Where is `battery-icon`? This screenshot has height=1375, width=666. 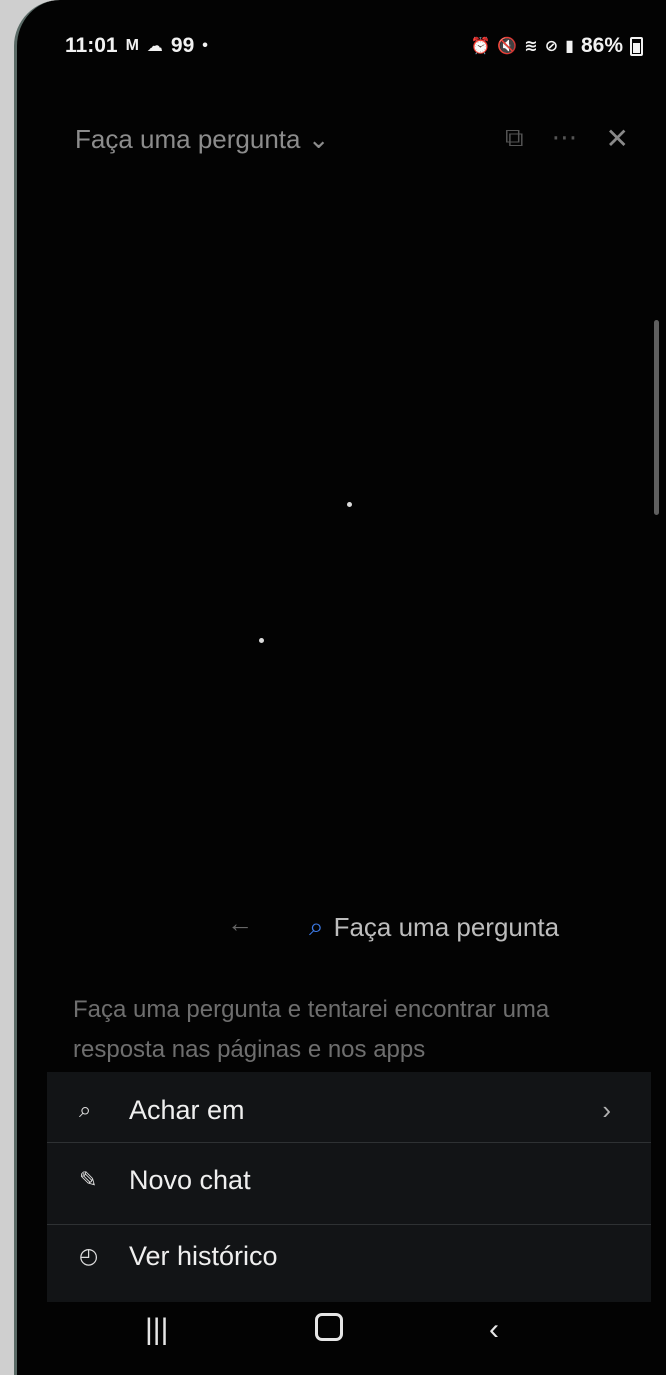 battery-icon is located at coordinates (636, 46).